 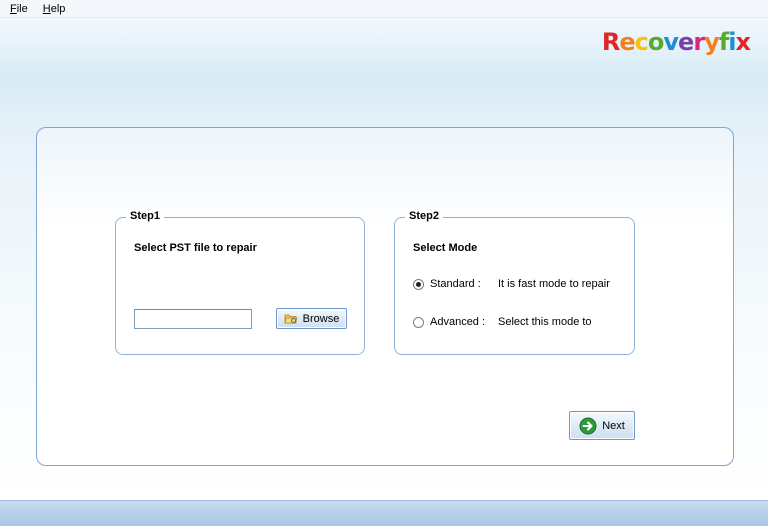 What do you see at coordinates (418, 284) in the screenshot?
I see `mode-standard-radio` at bounding box center [418, 284].